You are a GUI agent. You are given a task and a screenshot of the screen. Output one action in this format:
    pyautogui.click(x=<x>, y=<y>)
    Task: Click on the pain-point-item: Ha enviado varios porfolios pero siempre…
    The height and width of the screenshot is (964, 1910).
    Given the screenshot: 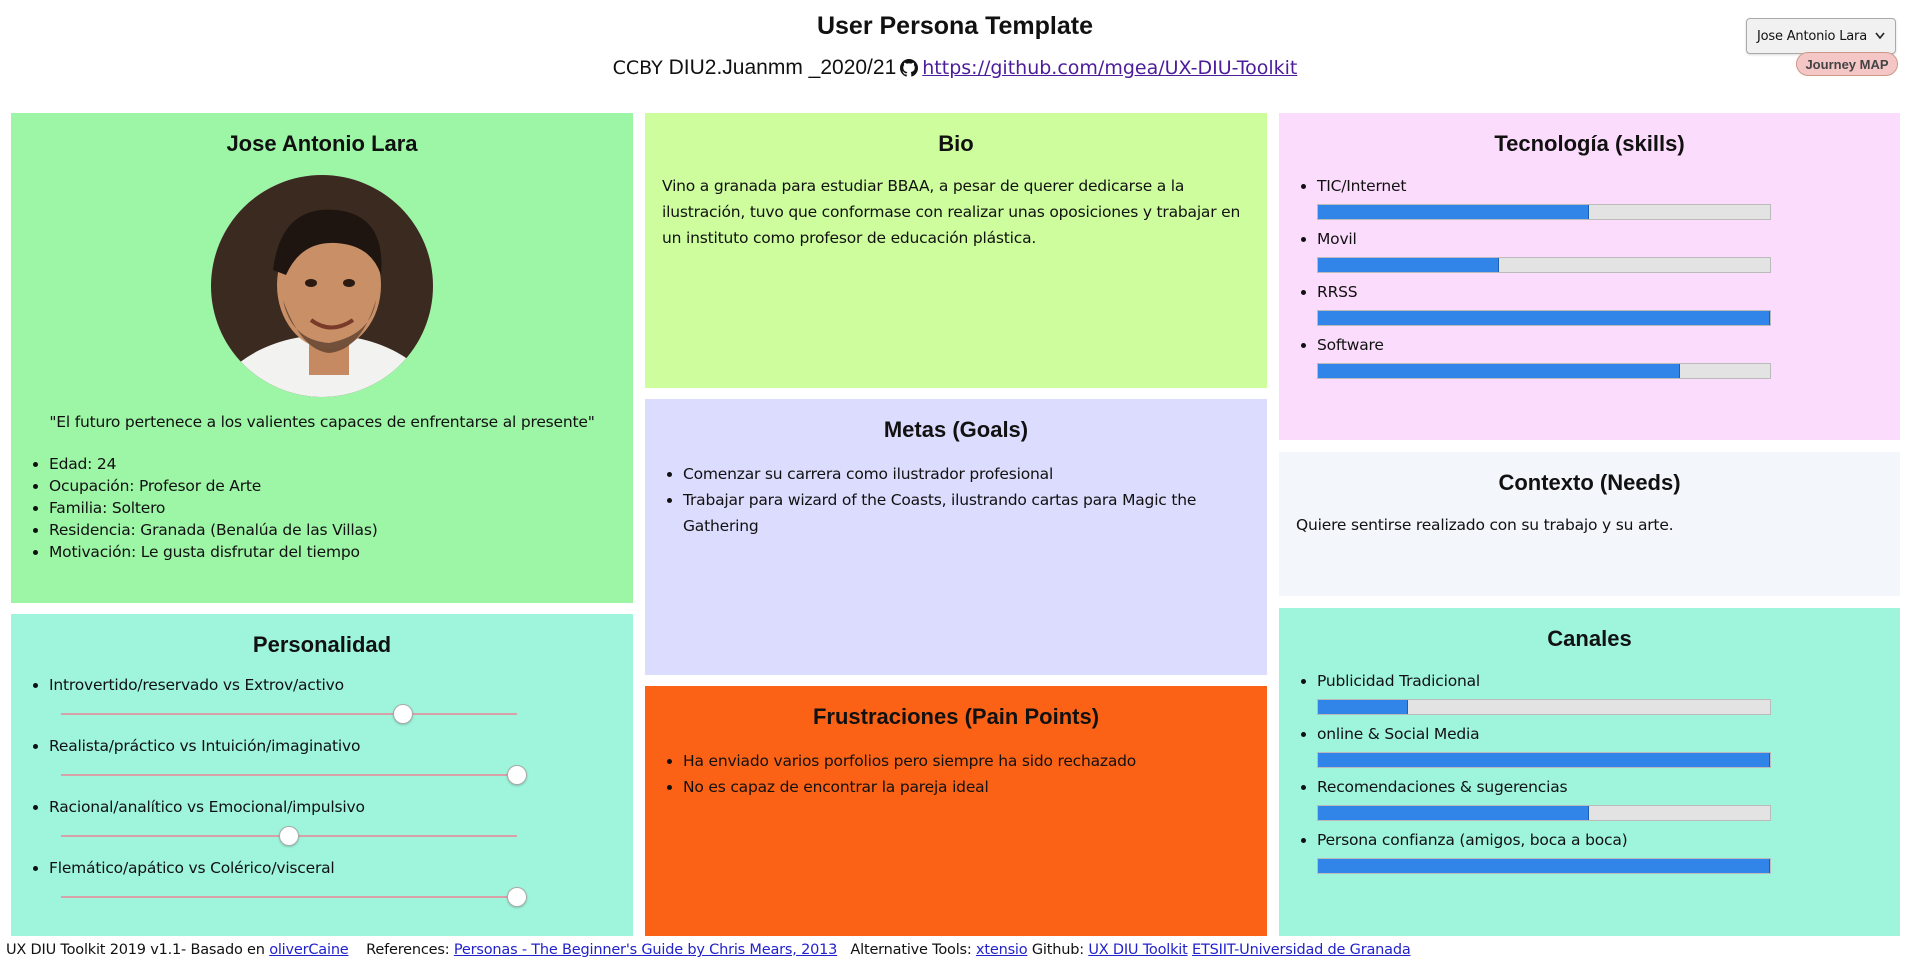 What is the action you would take?
    pyautogui.click(x=963, y=761)
    